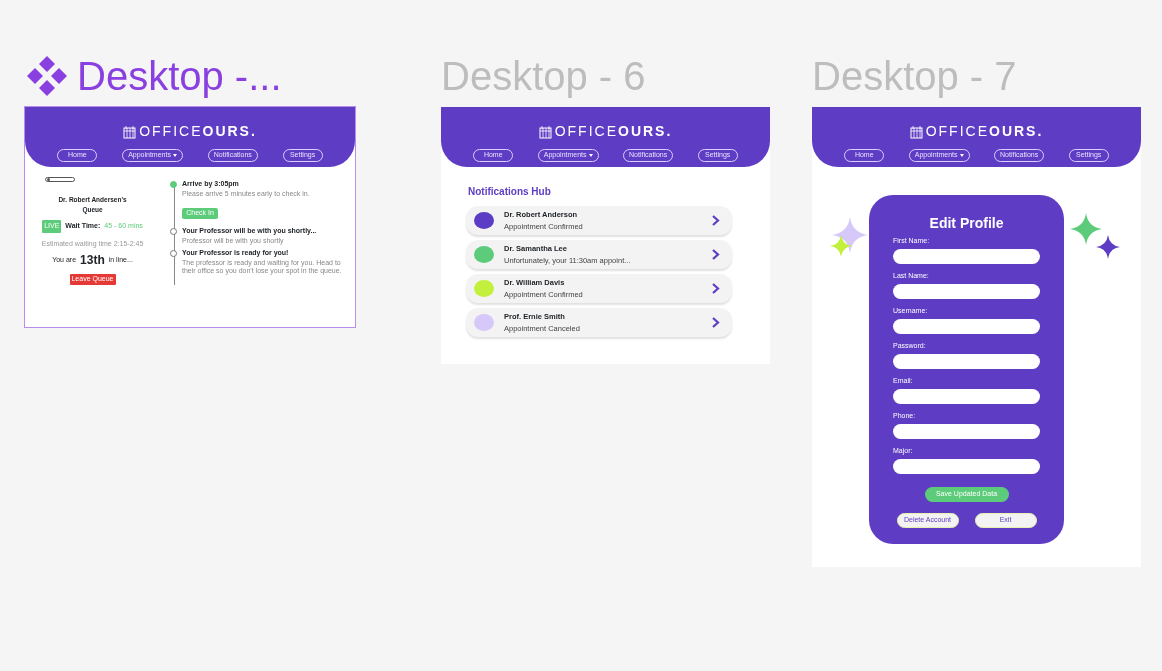  What do you see at coordinates (92, 260) in the screenshot?
I see `position-number: 13th` at bounding box center [92, 260].